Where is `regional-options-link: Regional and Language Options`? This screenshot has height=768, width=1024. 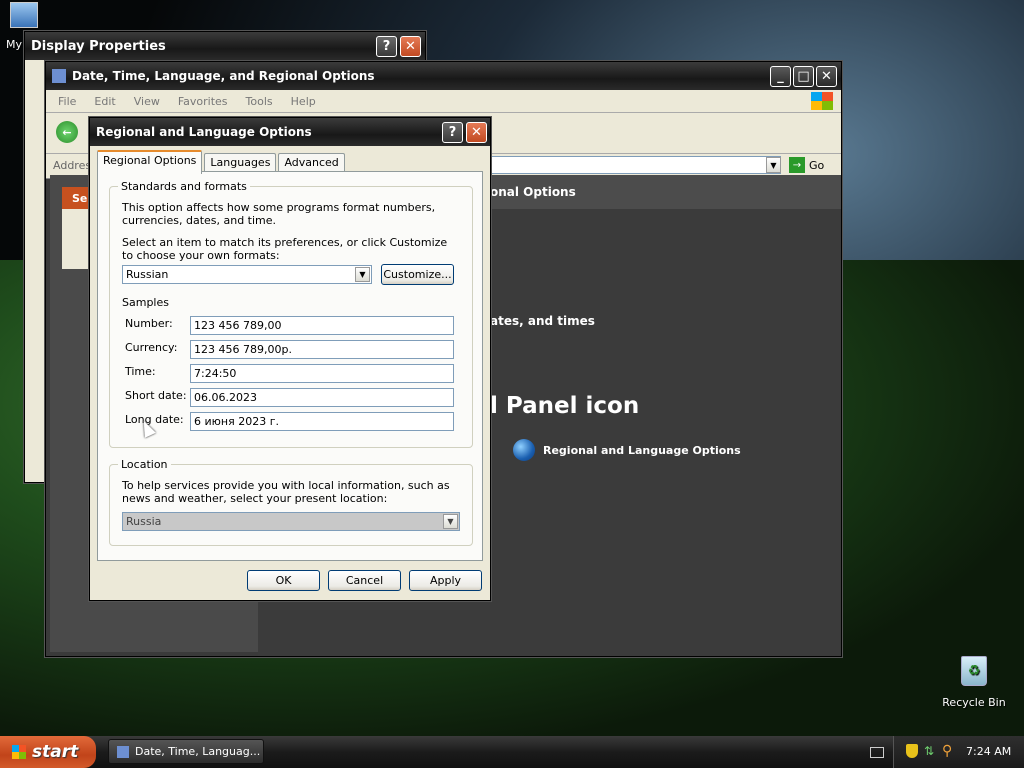
regional-options-link: Regional and Language Options is located at coordinates (627, 450).